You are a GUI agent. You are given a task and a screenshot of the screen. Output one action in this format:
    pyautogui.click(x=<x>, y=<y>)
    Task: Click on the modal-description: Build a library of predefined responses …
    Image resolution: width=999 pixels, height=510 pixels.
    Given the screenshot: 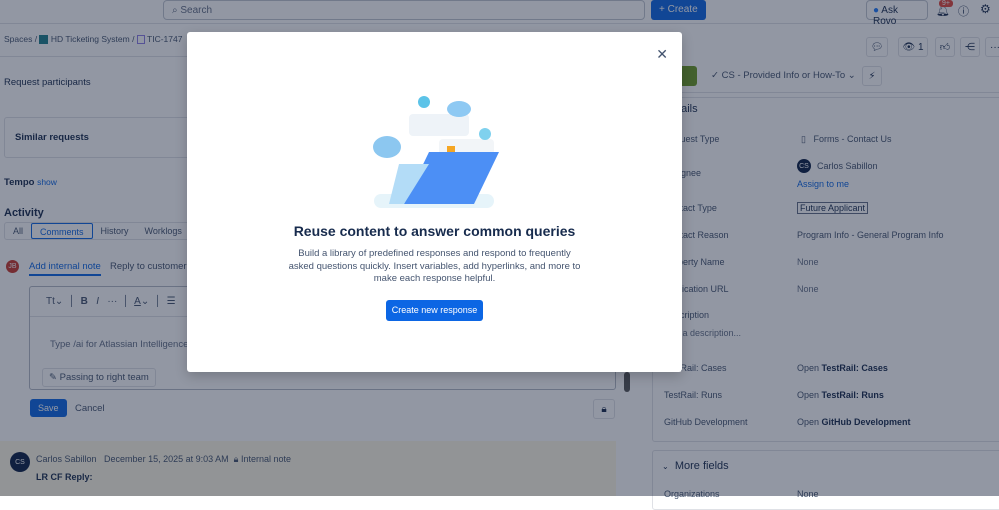 What is the action you would take?
    pyautogui.click(x=434, y=266)
    